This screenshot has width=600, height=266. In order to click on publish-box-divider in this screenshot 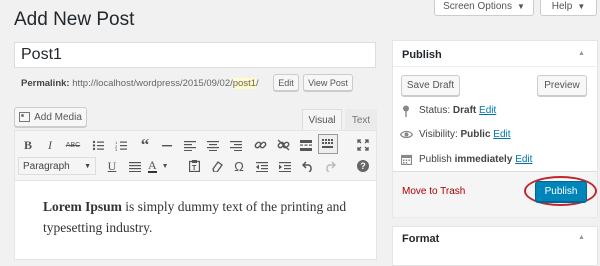, I will do `click(495, 66)`.